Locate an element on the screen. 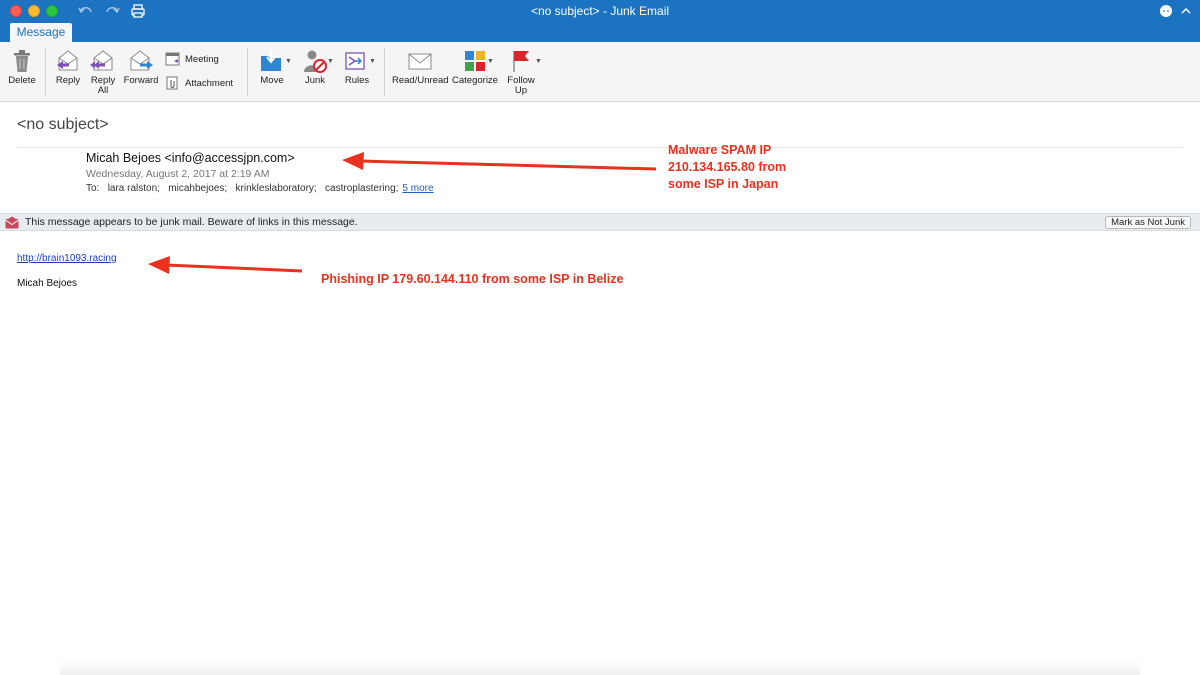 This screenshot has width=1200, height=675. reply-button: Reply is located at coordinates (68, 67).